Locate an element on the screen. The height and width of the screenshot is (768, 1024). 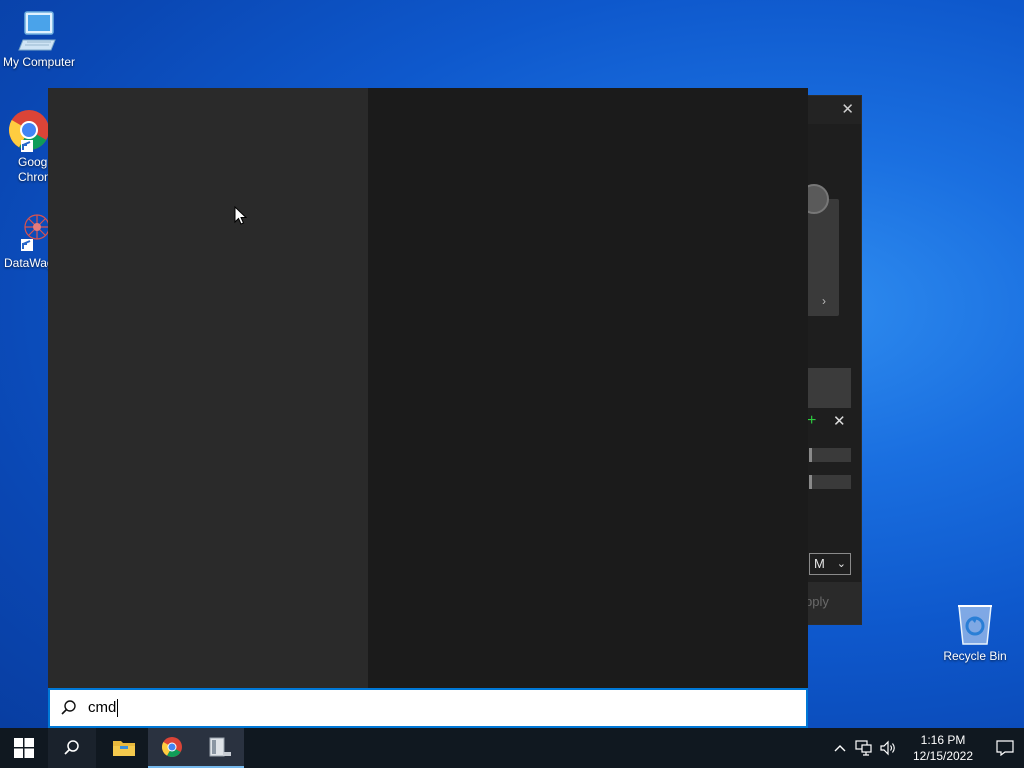
clock-time: 1:16 PM is located at coordinates (943, 740).